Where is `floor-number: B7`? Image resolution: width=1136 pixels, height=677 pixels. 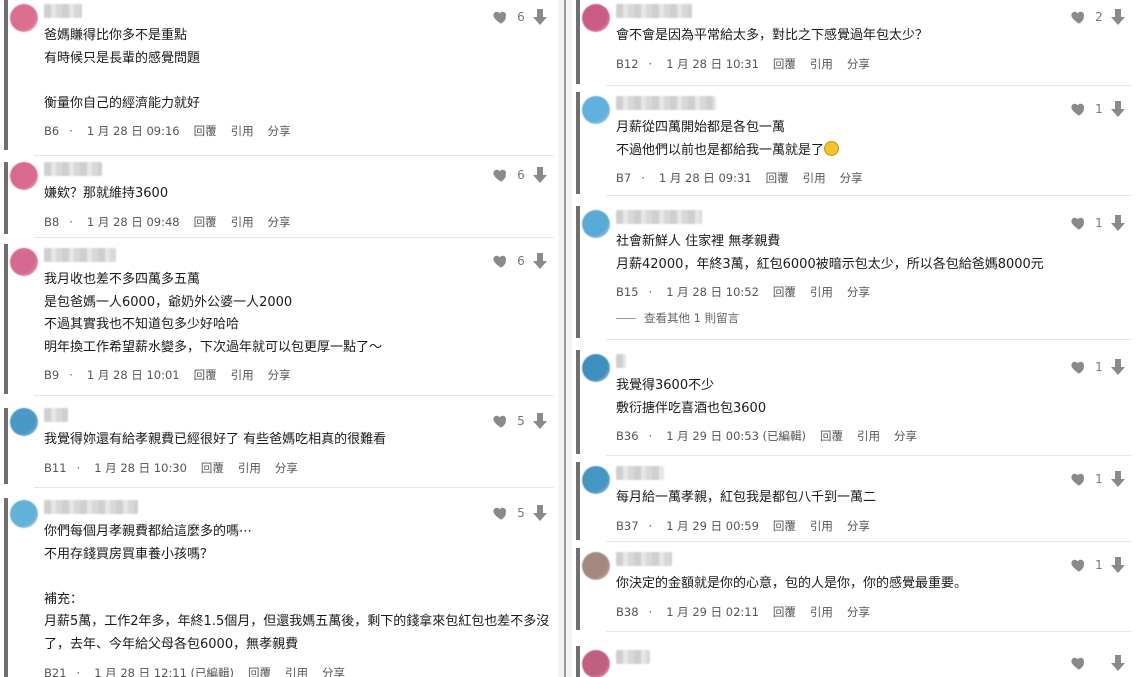
floor-number: B7 is located at coordinates (624, 178).